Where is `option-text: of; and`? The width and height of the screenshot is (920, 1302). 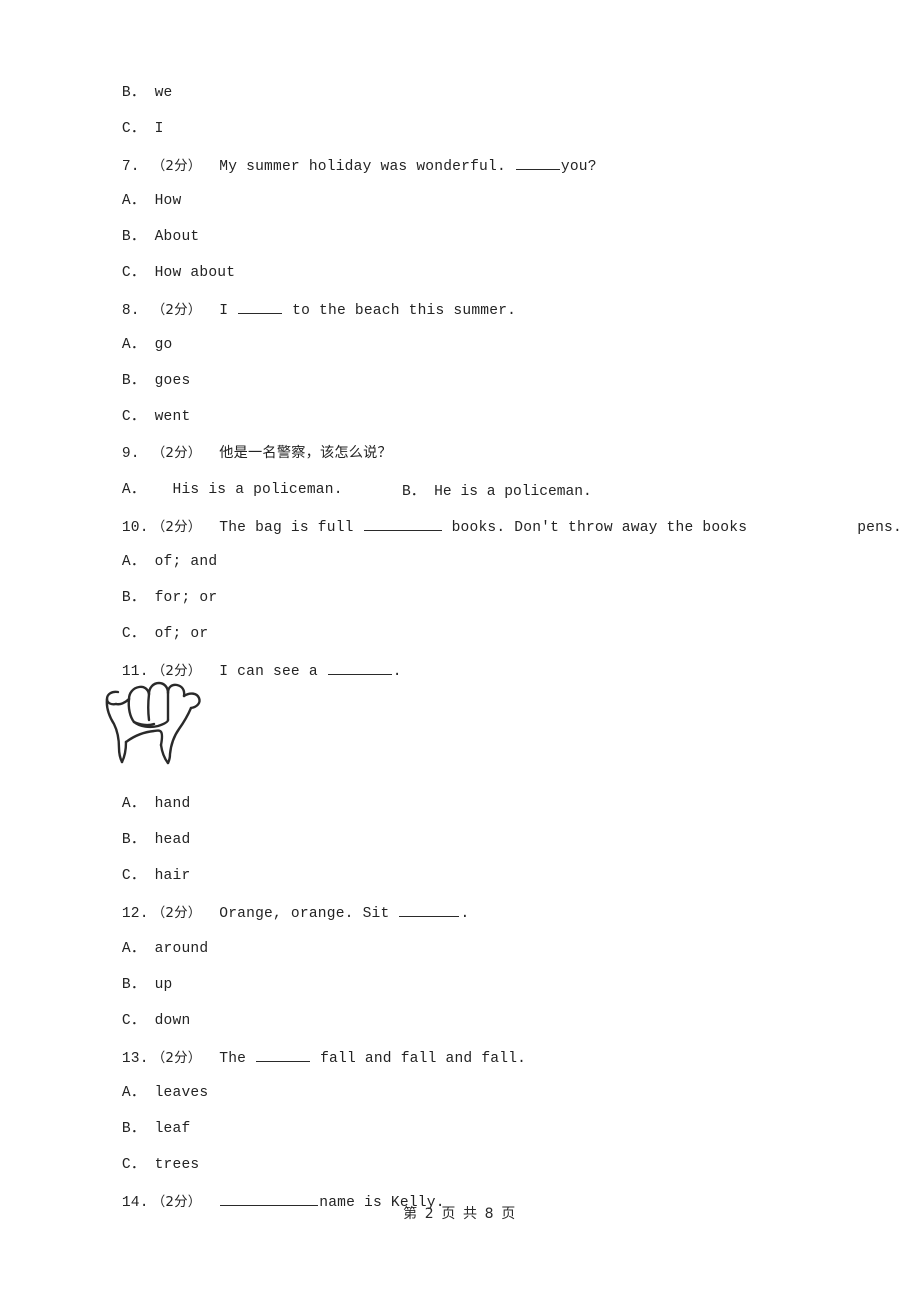
option-text: of; and is located at coordinates (186, 562).